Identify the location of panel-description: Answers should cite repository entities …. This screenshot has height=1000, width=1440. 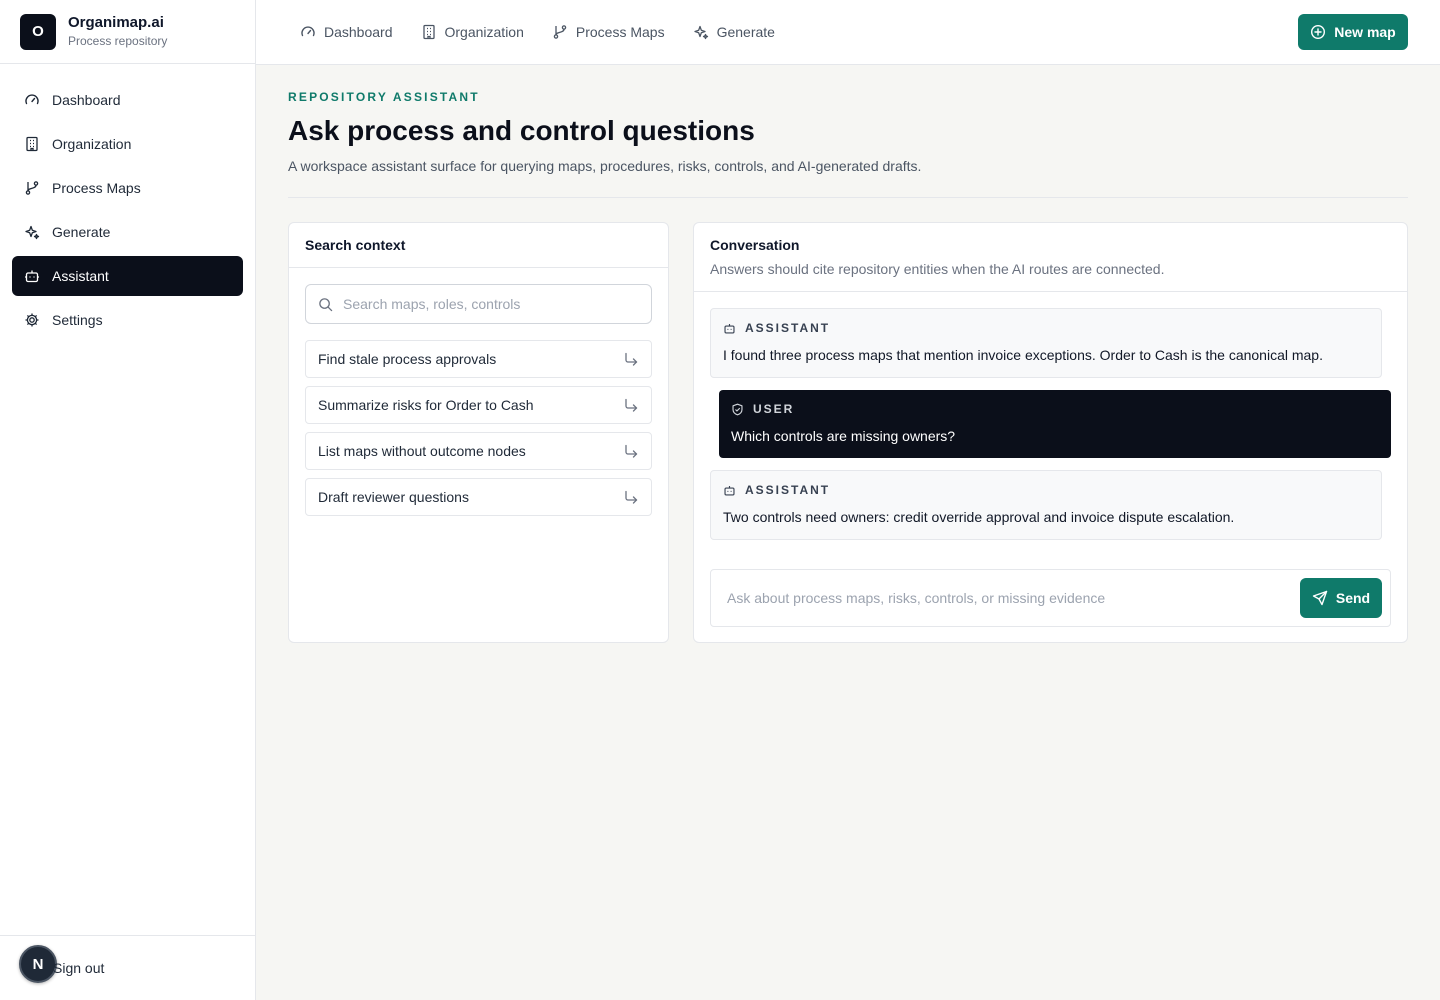
(937, 269).